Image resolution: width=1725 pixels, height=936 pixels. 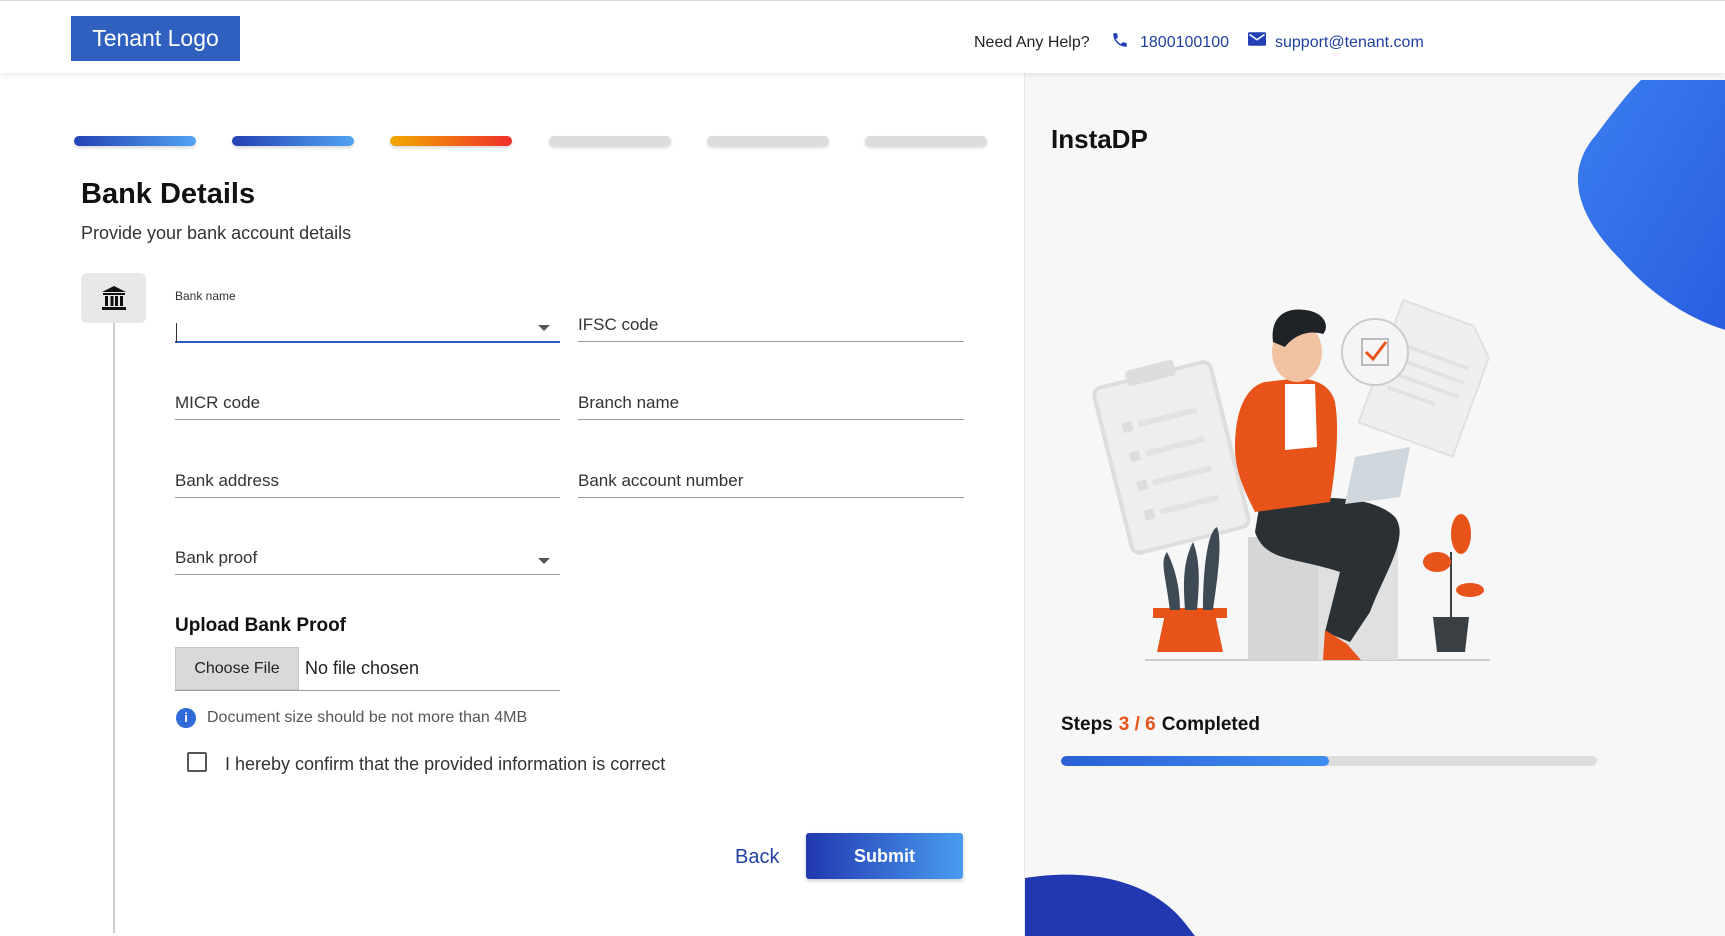 What do you see at coordinates (1124, 724) in the screenshot?
I see `steps-current: 3` at bounding box center [1124, 724].